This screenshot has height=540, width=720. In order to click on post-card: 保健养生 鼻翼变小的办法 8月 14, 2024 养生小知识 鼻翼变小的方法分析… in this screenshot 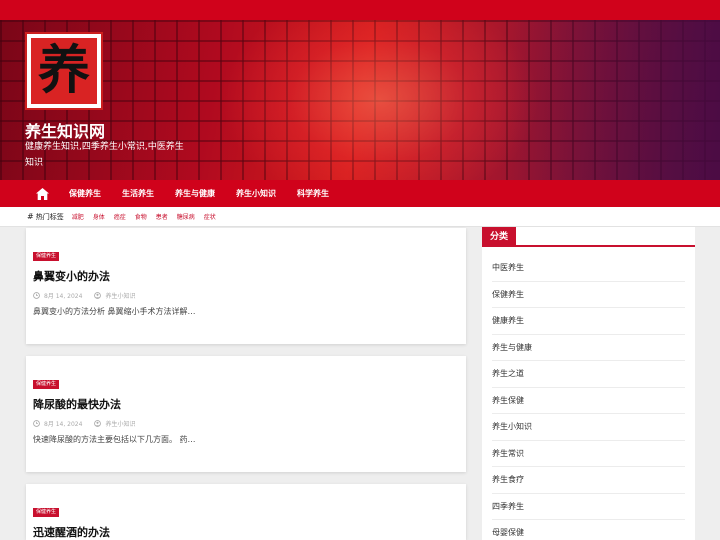, I will do `click(246, 286)`.